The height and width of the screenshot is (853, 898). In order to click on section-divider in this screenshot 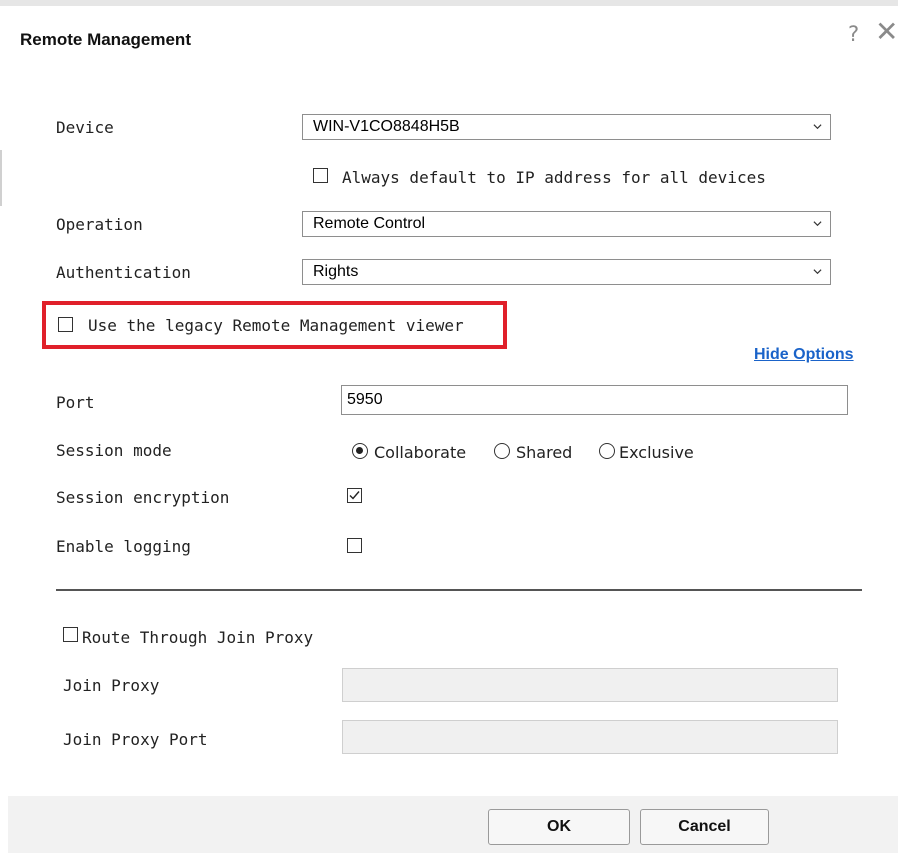, I will do `click(459, 590)`.